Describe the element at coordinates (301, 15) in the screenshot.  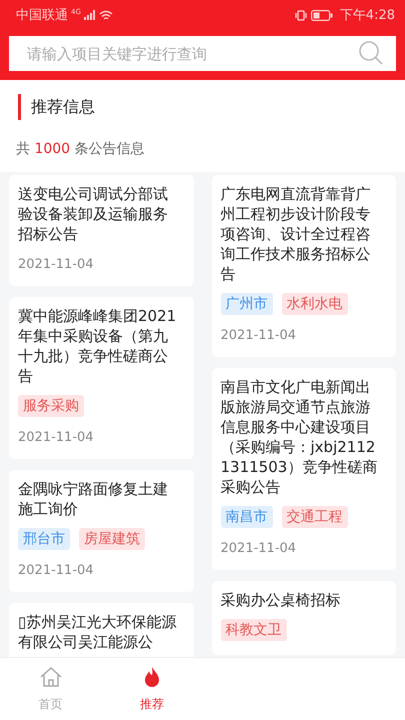
I see `vibrate-icon` at that location.